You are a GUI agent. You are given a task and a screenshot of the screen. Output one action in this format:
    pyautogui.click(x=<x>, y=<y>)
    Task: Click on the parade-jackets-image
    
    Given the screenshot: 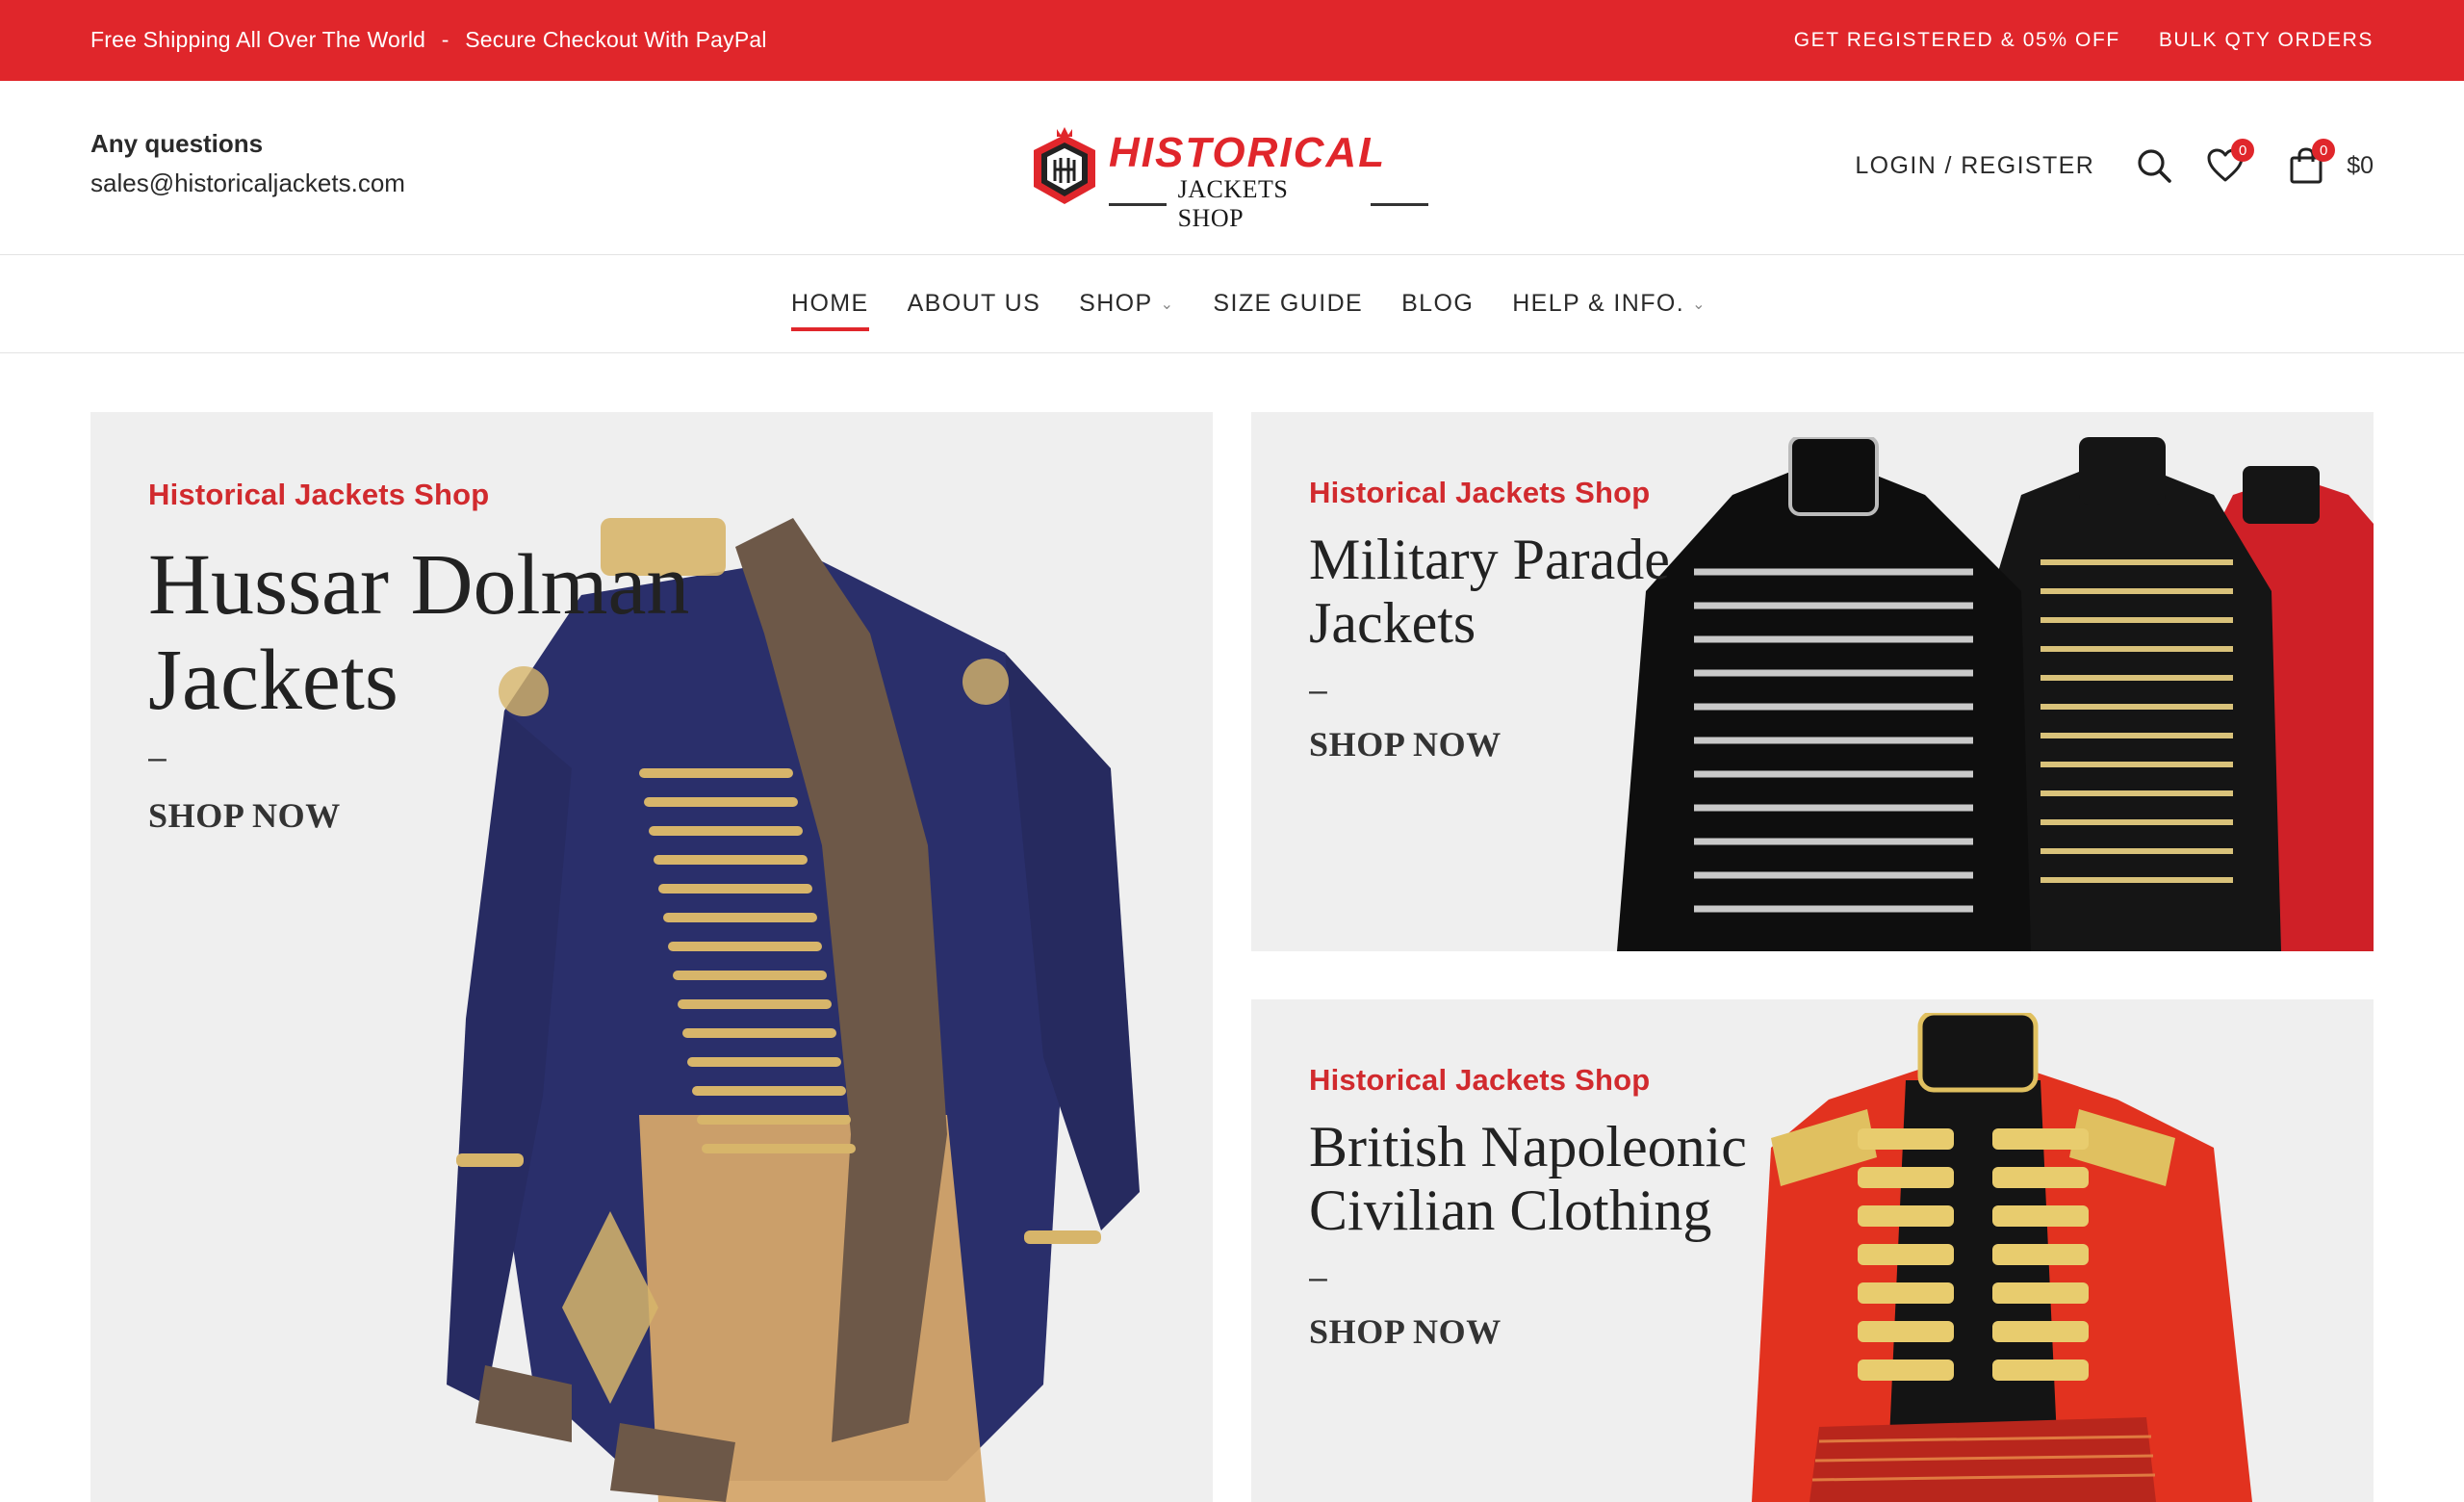 What is the action you would take?
    pyautogui.click(x=1995, y=694)
    